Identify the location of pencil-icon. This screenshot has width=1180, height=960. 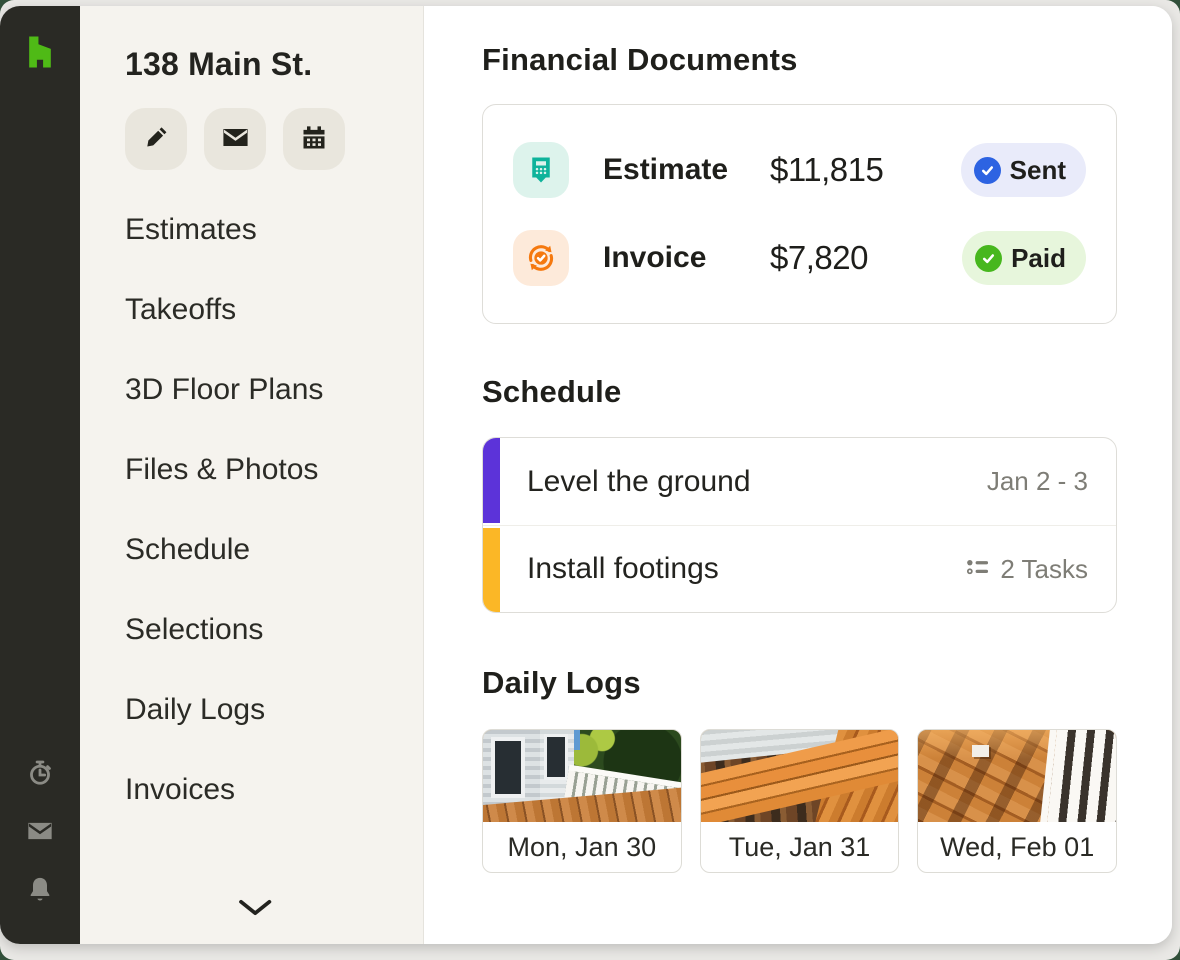
(156, 139).